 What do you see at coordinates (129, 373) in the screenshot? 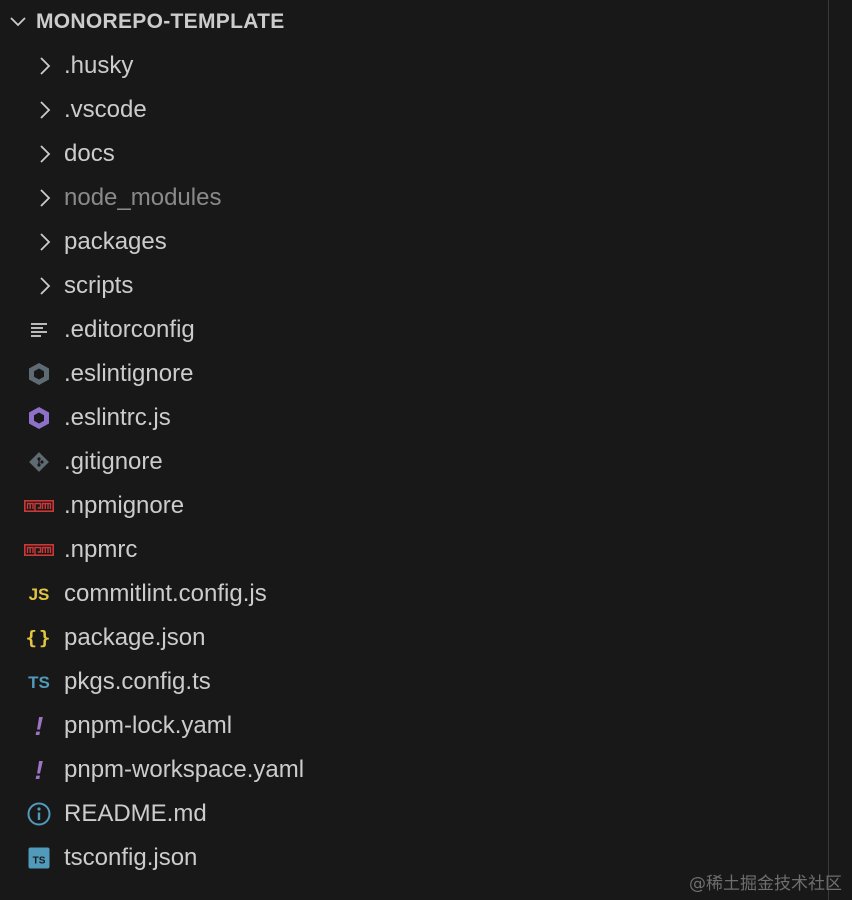
I see `file-label: .eslintignore` at bounding box center [129, 373].